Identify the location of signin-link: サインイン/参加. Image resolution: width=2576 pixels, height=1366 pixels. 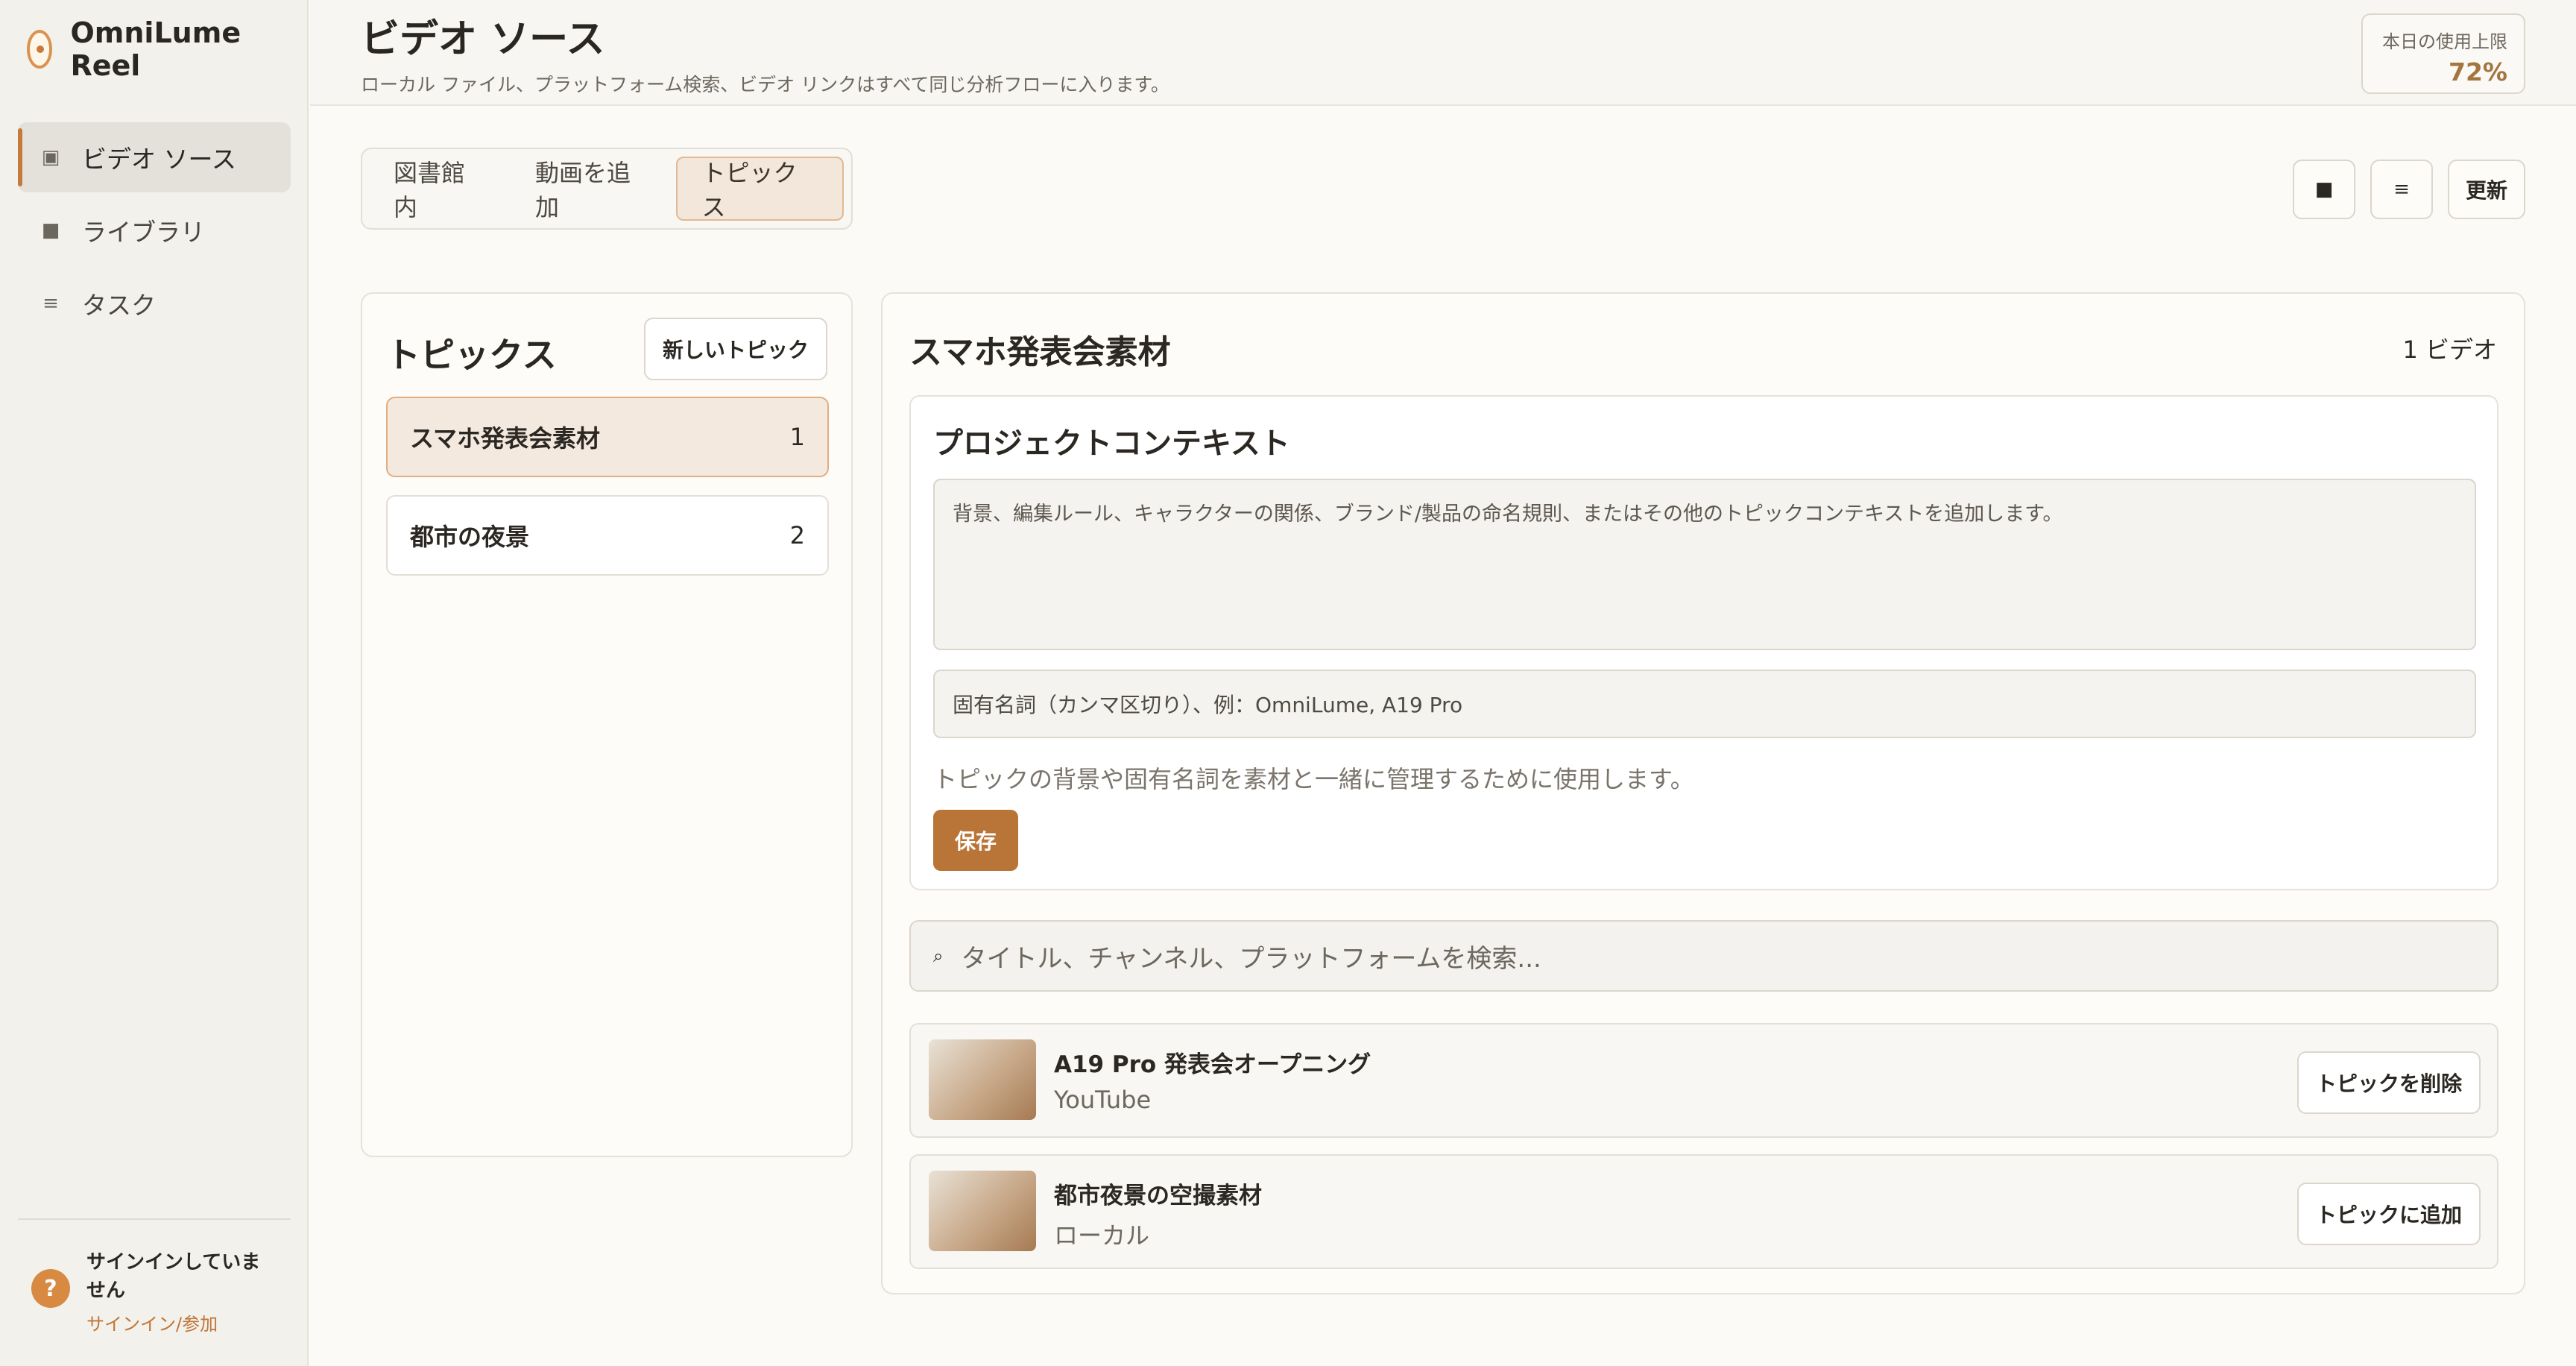
(179, 1322).